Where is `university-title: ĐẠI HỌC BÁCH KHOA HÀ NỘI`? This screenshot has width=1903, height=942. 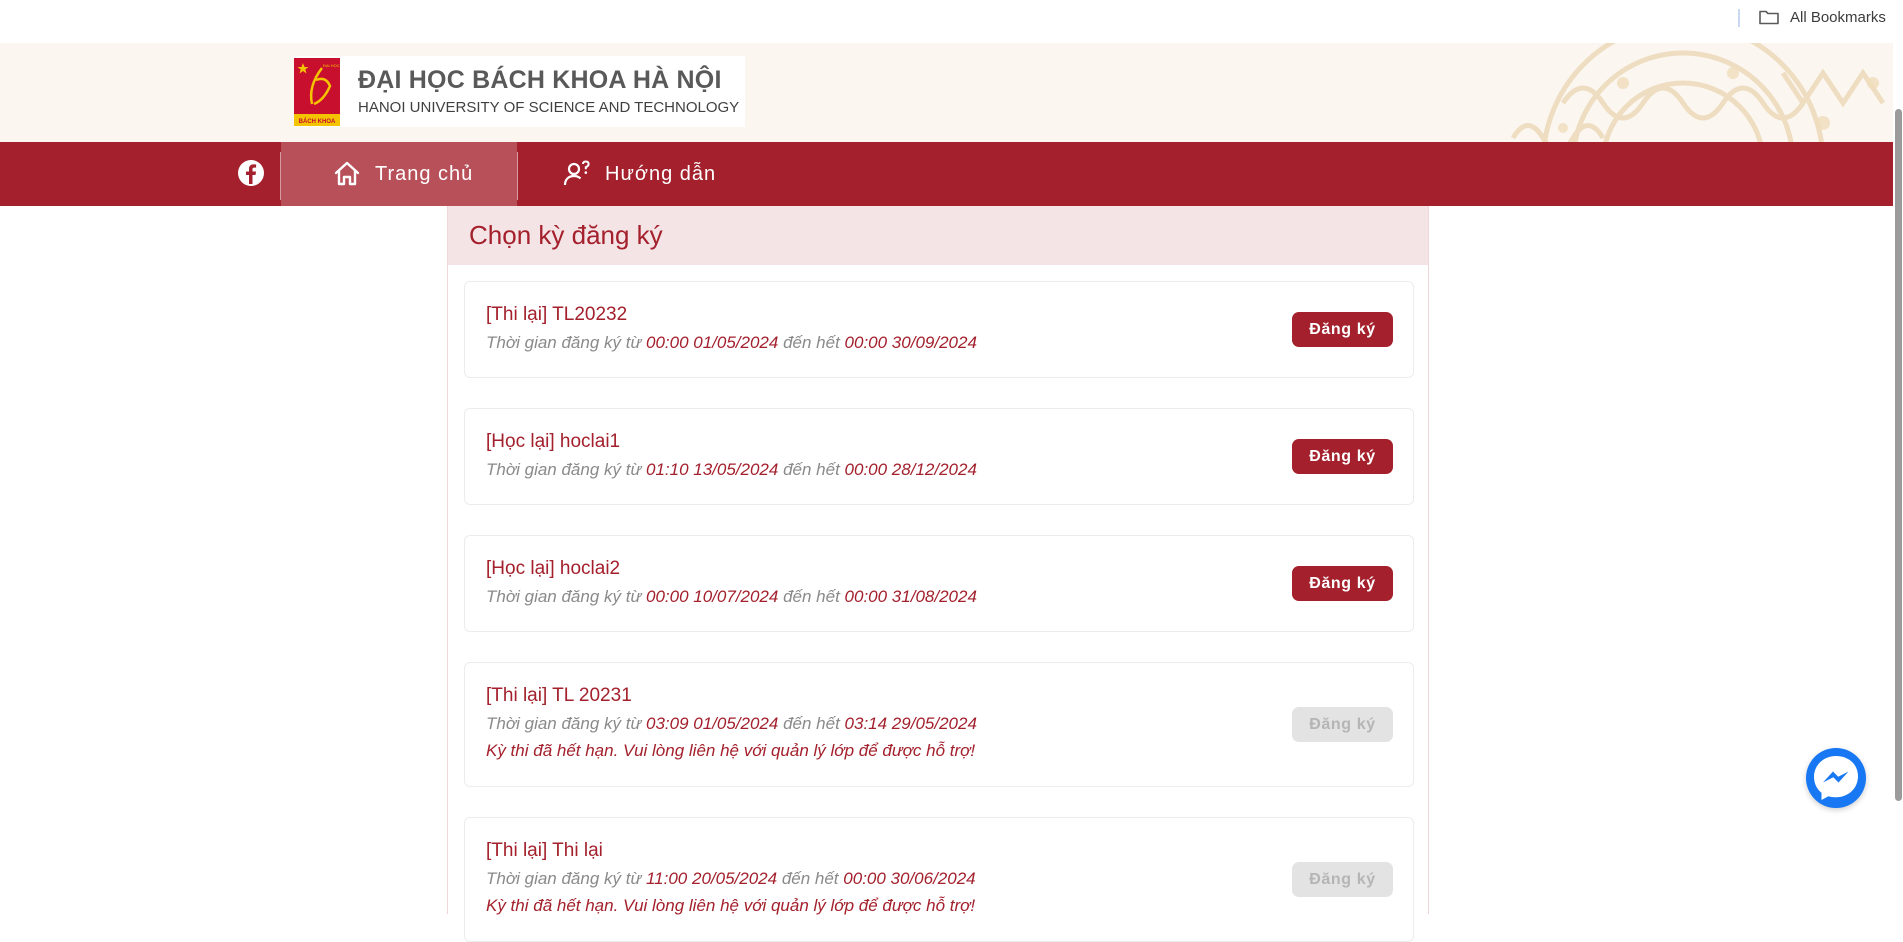
university-title: ĐẠI HỌC BÁCH KHOA HÀ NỘI is located at coordinates (540, 80).